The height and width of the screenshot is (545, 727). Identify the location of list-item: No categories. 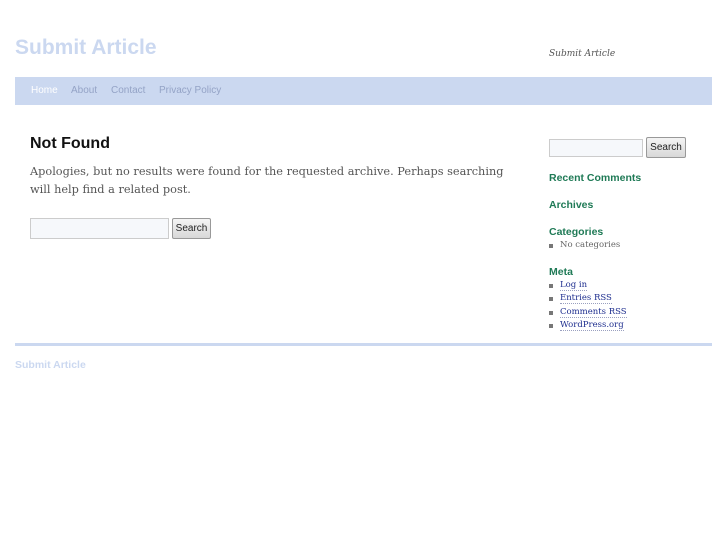
(584, 245).